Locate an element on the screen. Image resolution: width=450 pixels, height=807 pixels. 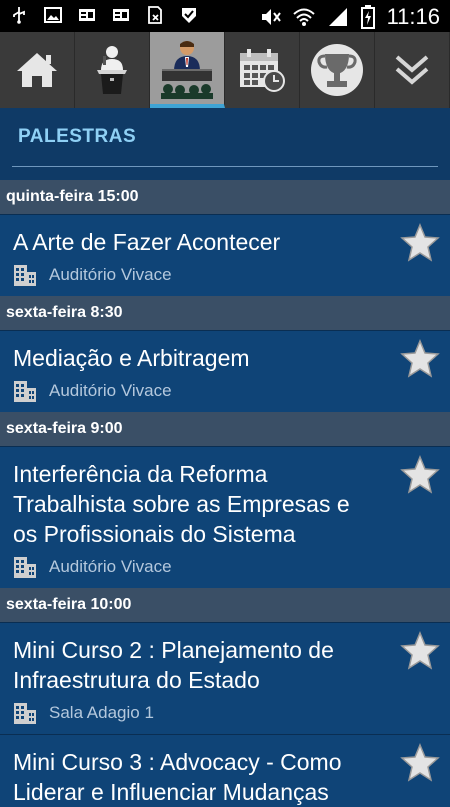
top-nav-bar is located at coordinates (225, 70).